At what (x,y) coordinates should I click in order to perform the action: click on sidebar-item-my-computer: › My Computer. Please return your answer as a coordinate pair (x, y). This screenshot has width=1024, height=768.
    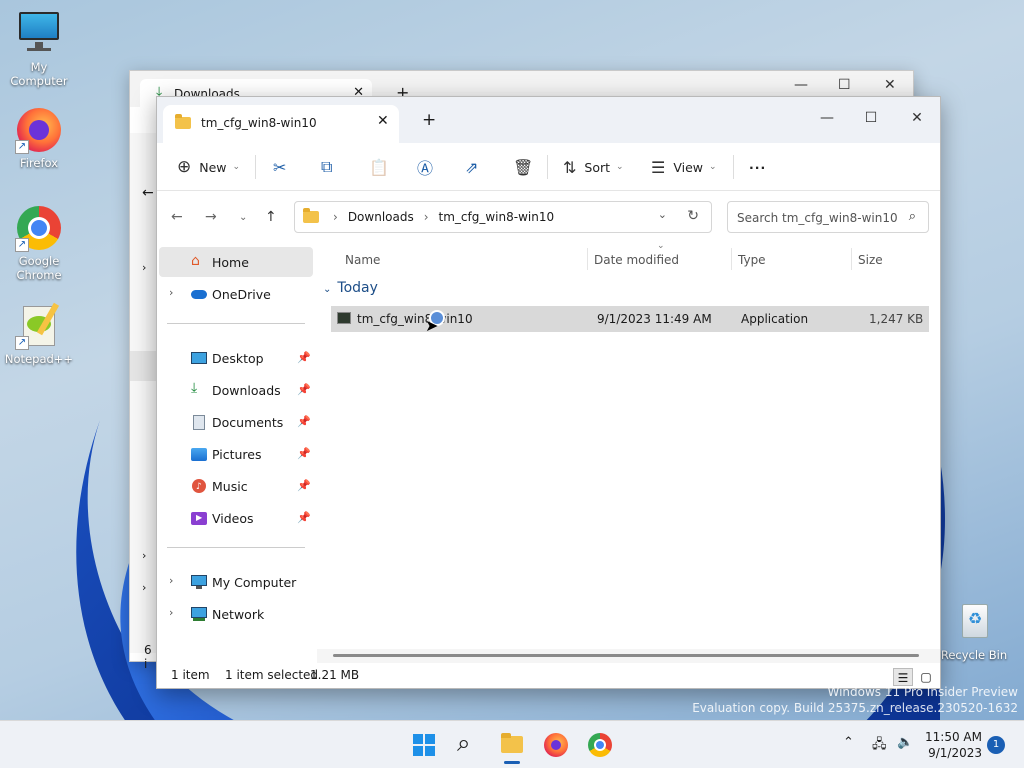
    Looking at the image, I should click on (236, 582).